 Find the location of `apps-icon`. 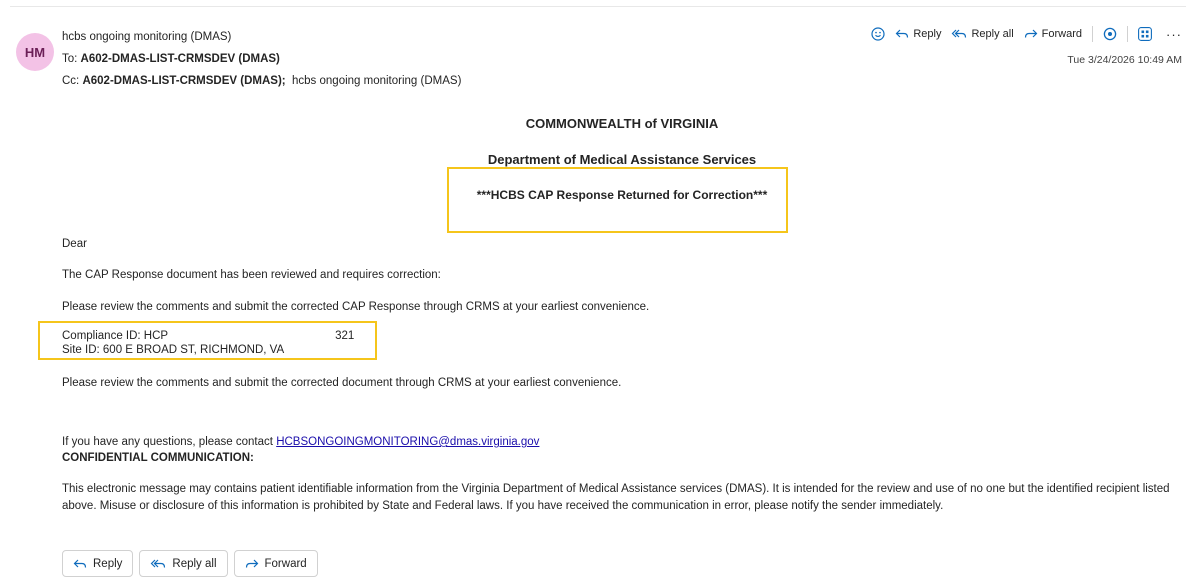

apps-icon is located at coordinates (1145, 34).